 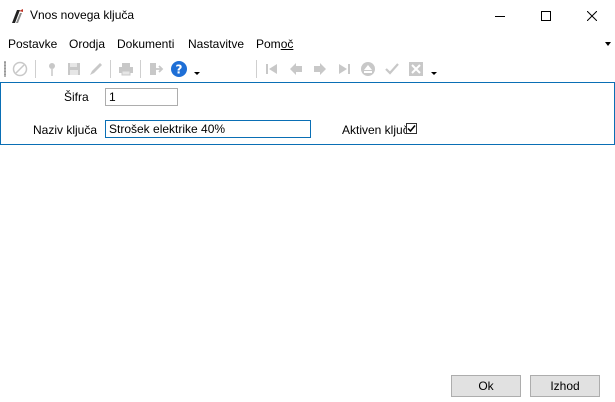 I want to click on save-icon, so click(x=74, y=69).